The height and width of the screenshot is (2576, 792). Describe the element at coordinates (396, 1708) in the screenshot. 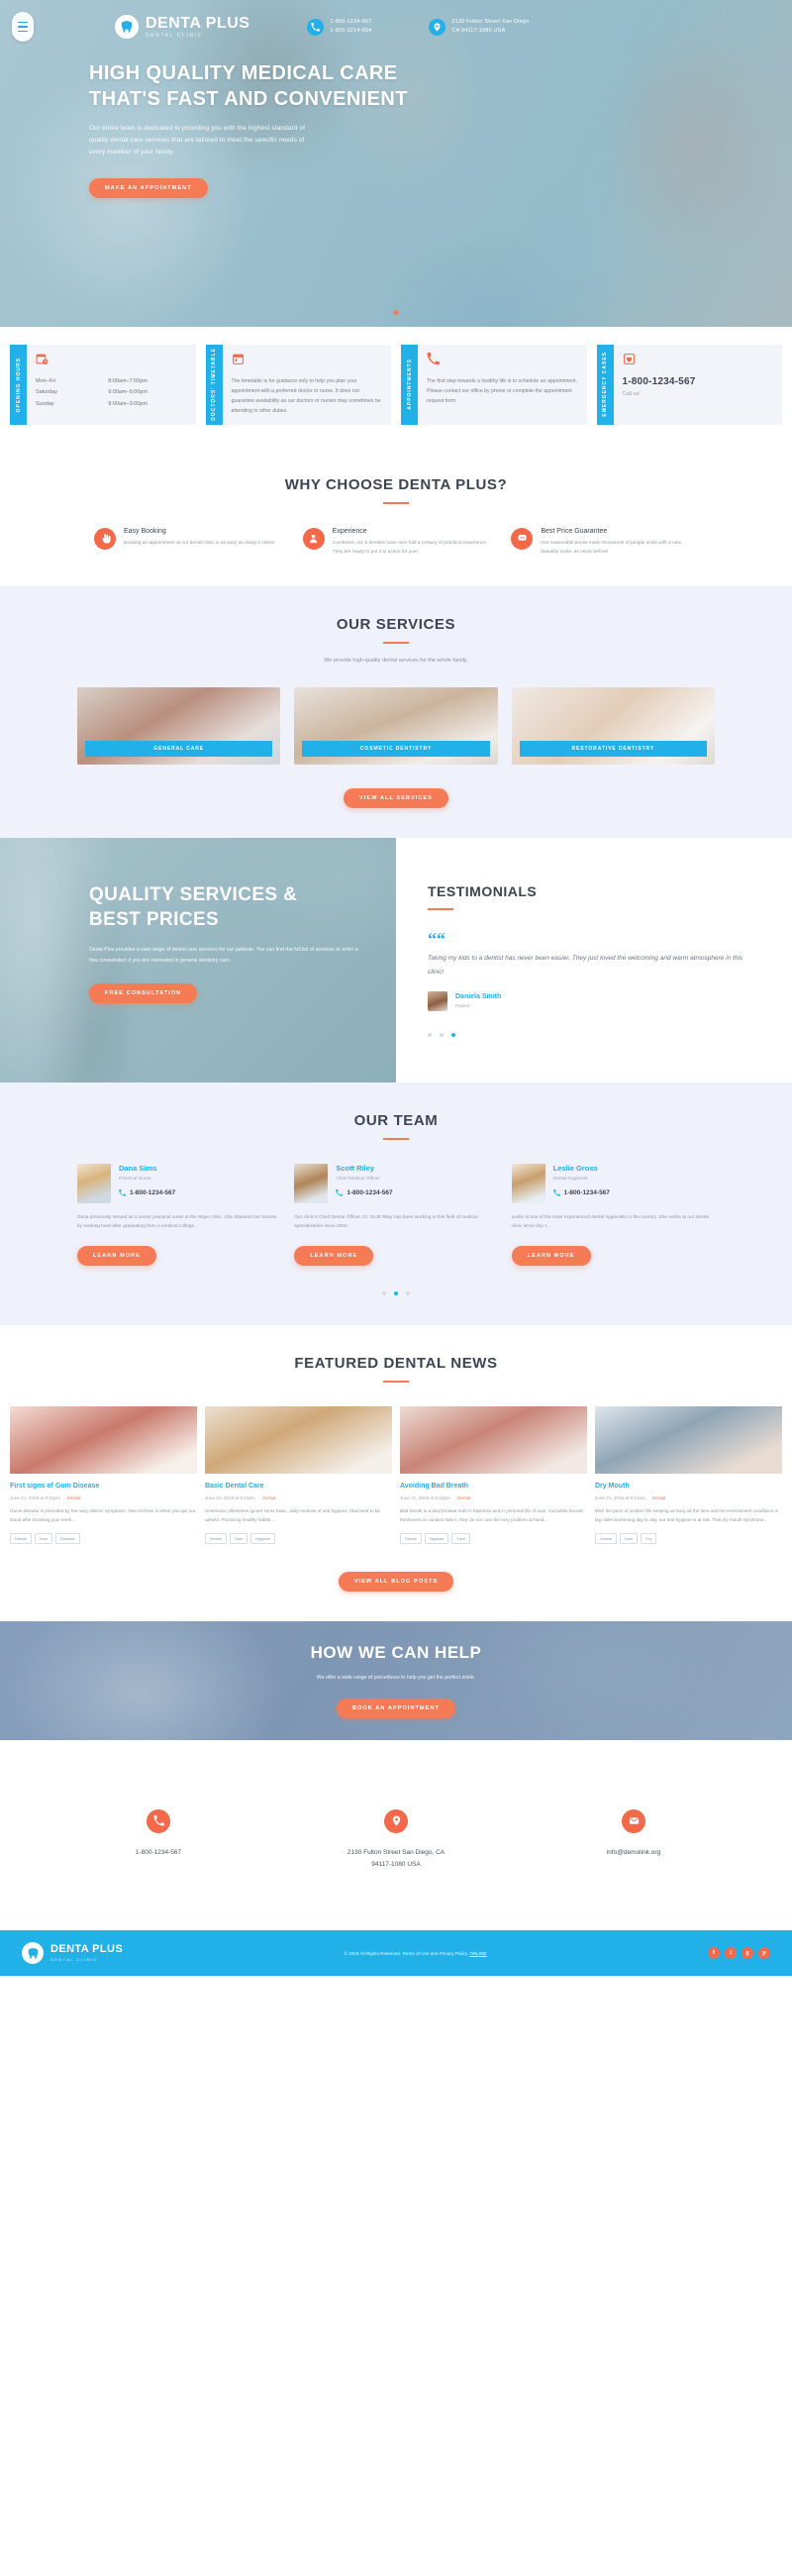

I see `book-appointment-button: BOOK AN APPOINTMENT` at that location.